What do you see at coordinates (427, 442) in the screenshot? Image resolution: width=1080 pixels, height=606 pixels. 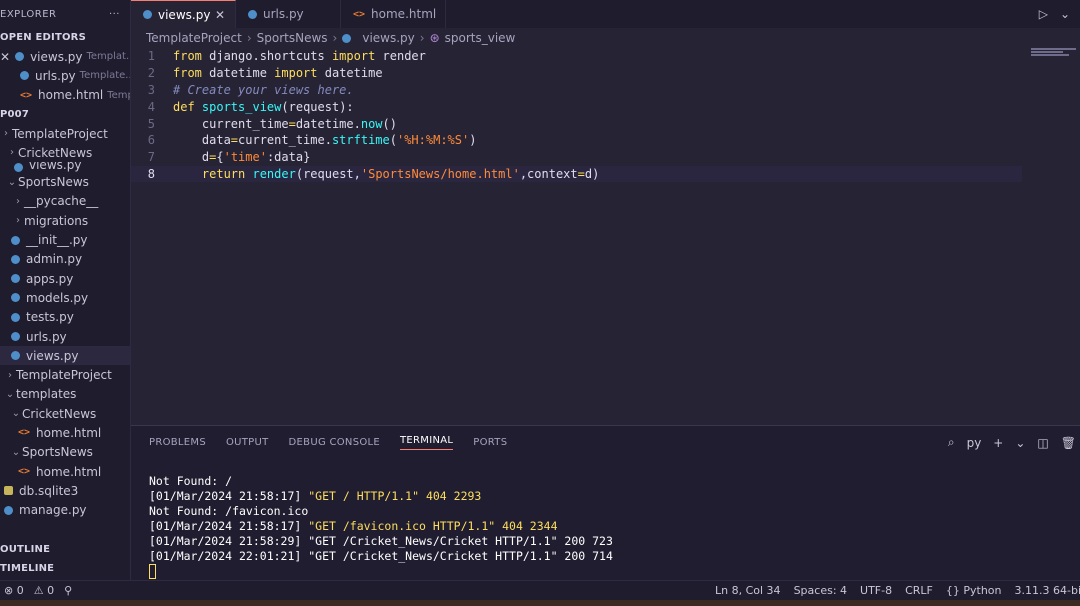 I see `tab-terminal: TERMINAL` at bounding box center [427, 442].